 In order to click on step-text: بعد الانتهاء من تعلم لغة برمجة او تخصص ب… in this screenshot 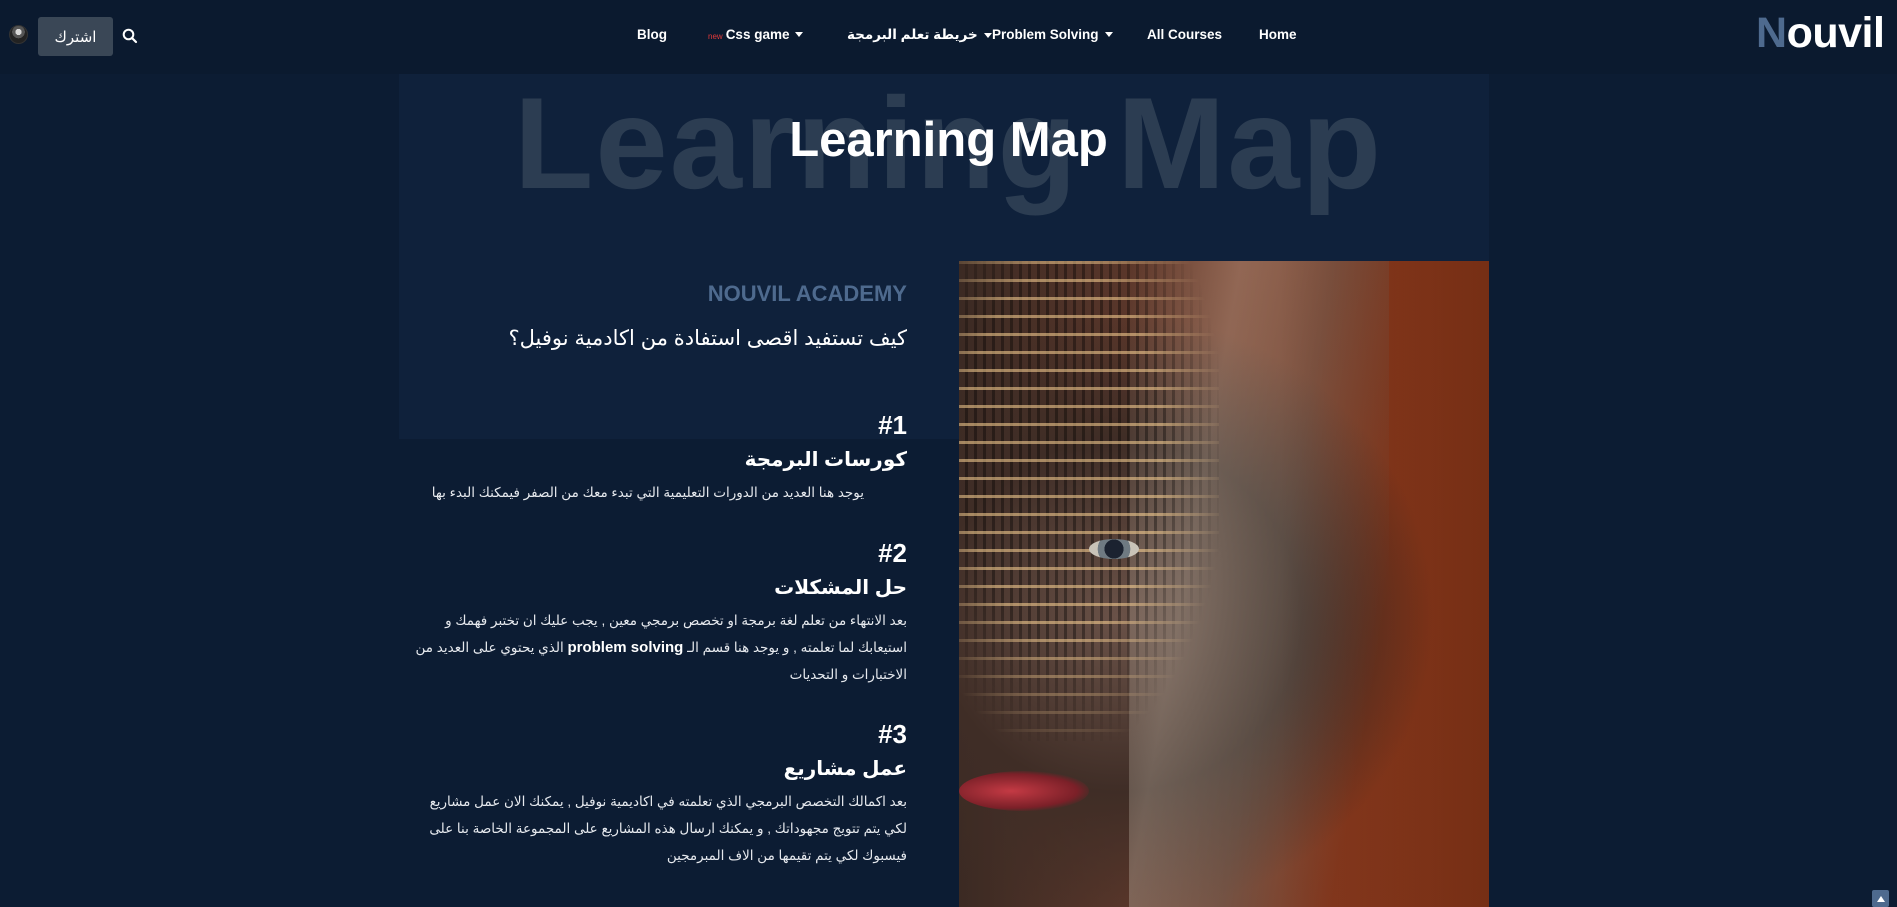, I will do `click(656, 647)`.